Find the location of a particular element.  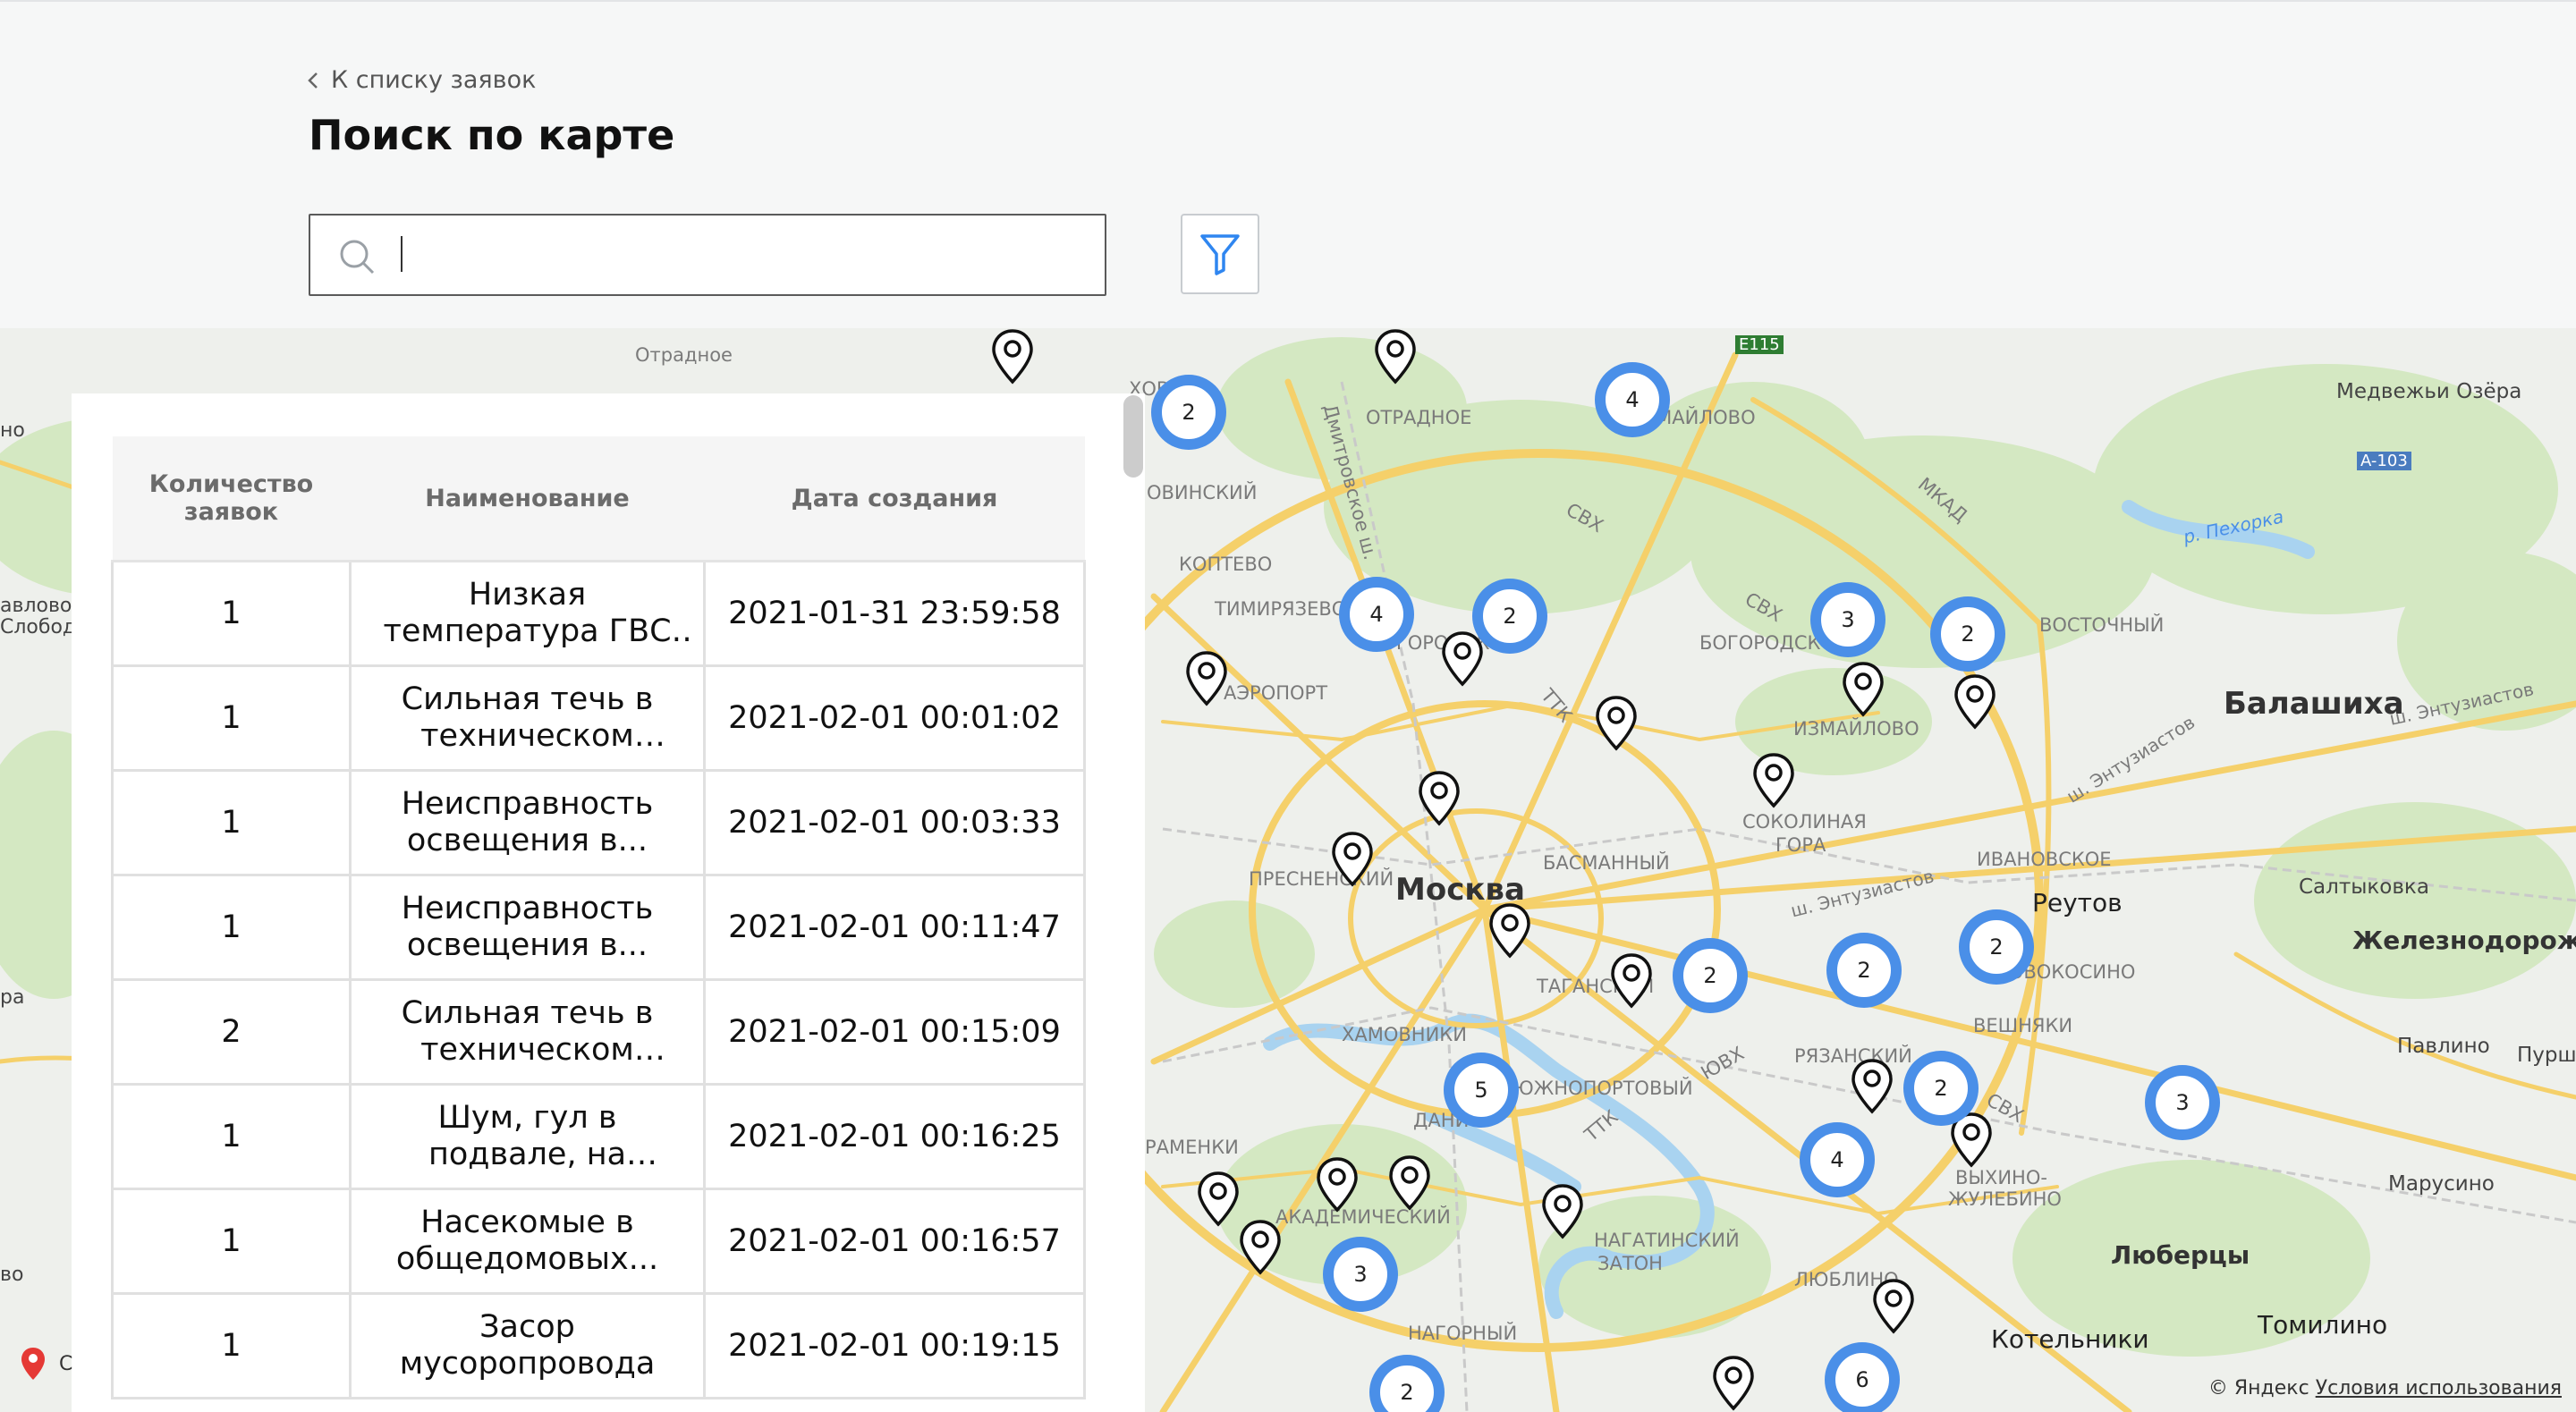

column-header-count: Количество заявок is located at coordinates (231, 499).